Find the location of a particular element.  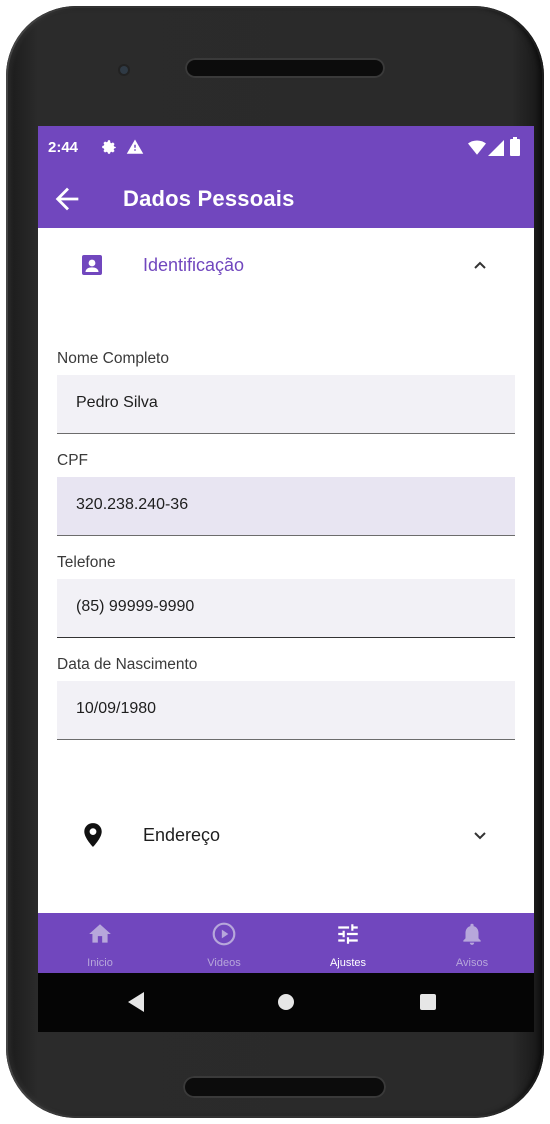

home-circle-icon is located at coordinates (286, 1002).